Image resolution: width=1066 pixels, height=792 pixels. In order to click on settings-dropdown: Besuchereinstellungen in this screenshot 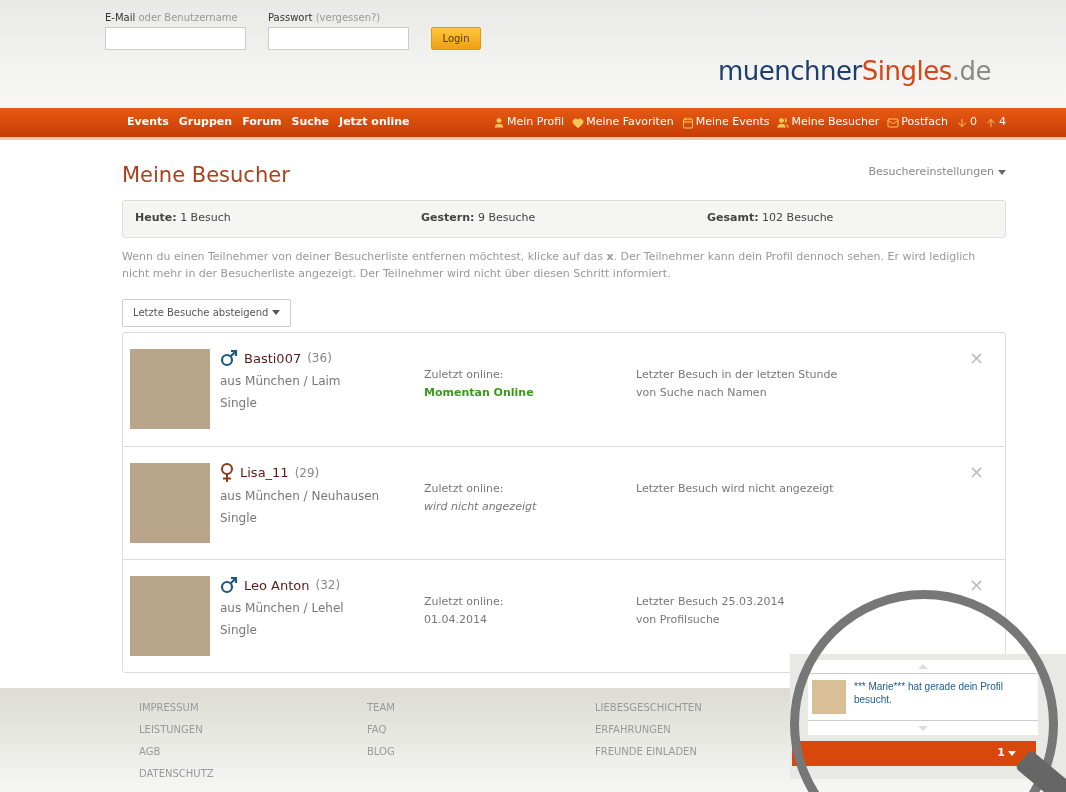, I will do `click(937, 172)`.